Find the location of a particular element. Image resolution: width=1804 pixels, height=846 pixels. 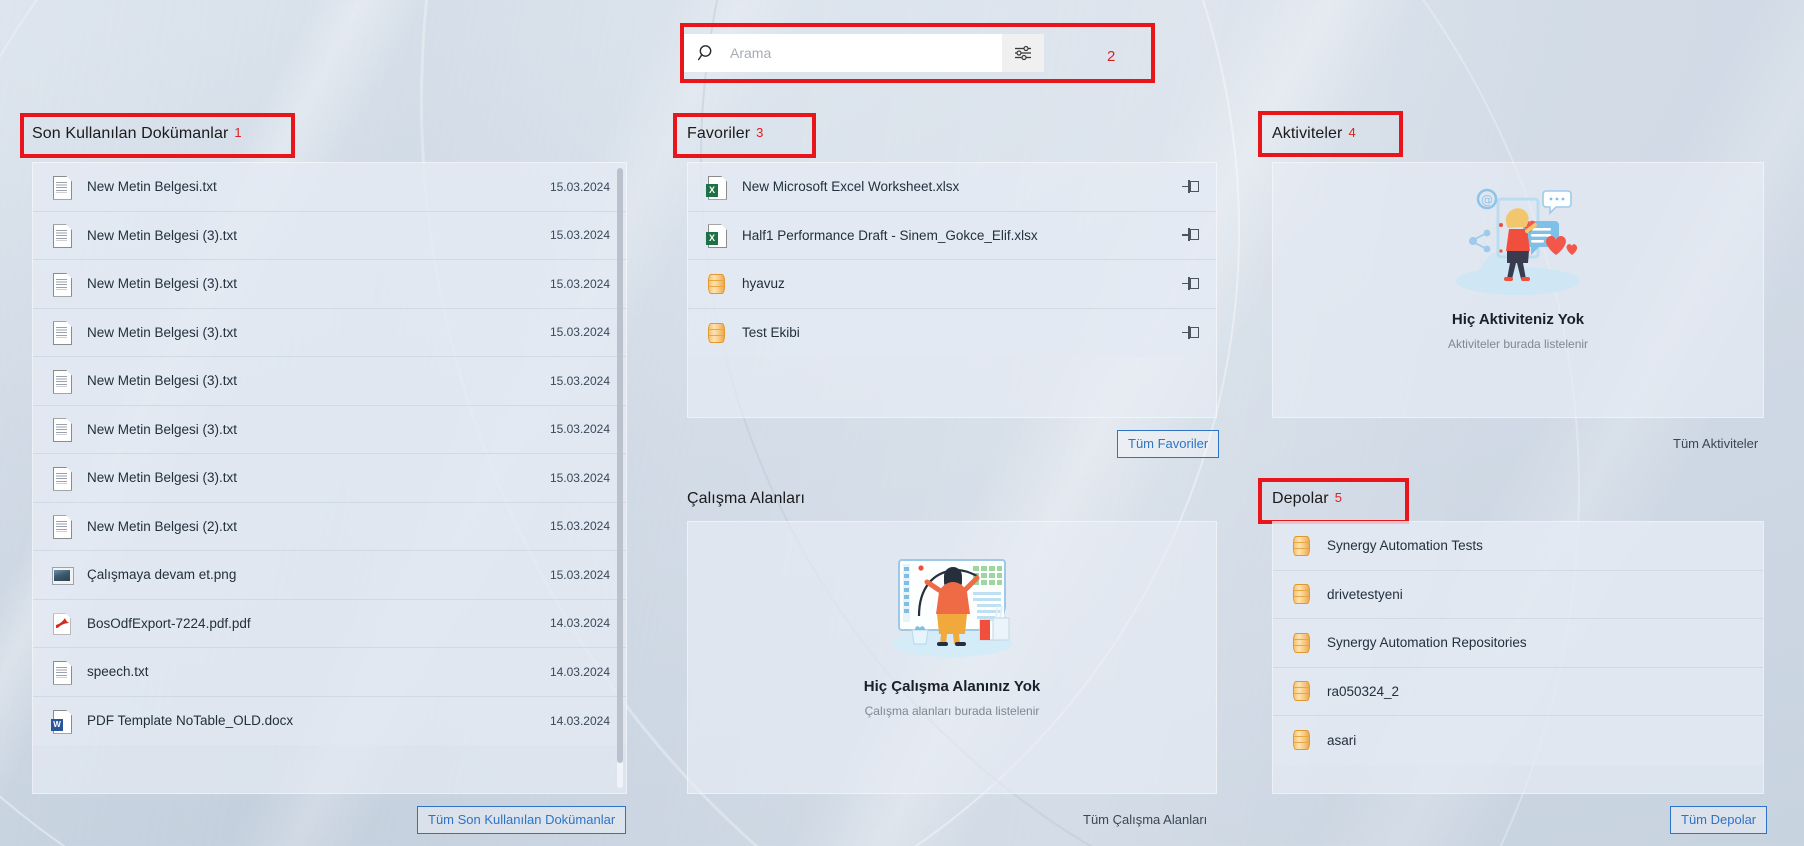

word-file-icon is located at coordinates (62, 721).